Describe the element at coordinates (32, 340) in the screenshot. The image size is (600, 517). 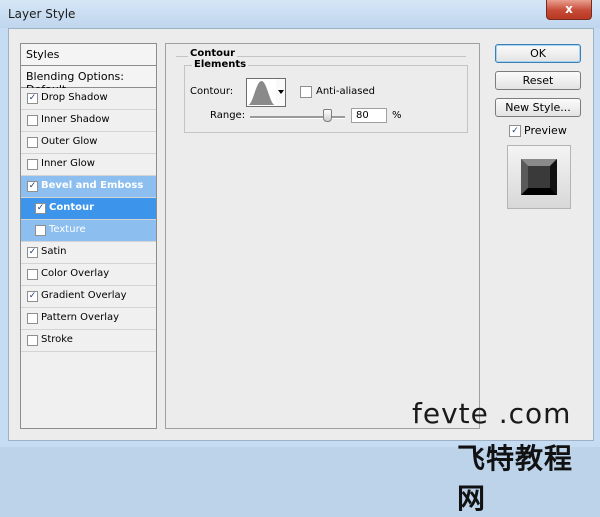
I see `stroke-checkbox` at that location.